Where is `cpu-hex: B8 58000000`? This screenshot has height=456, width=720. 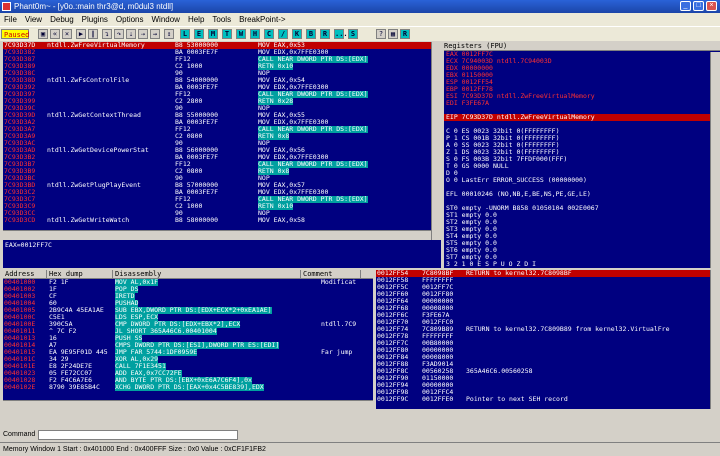 cpu-hex: B8 58000000 is located at coordinates (197, 220).